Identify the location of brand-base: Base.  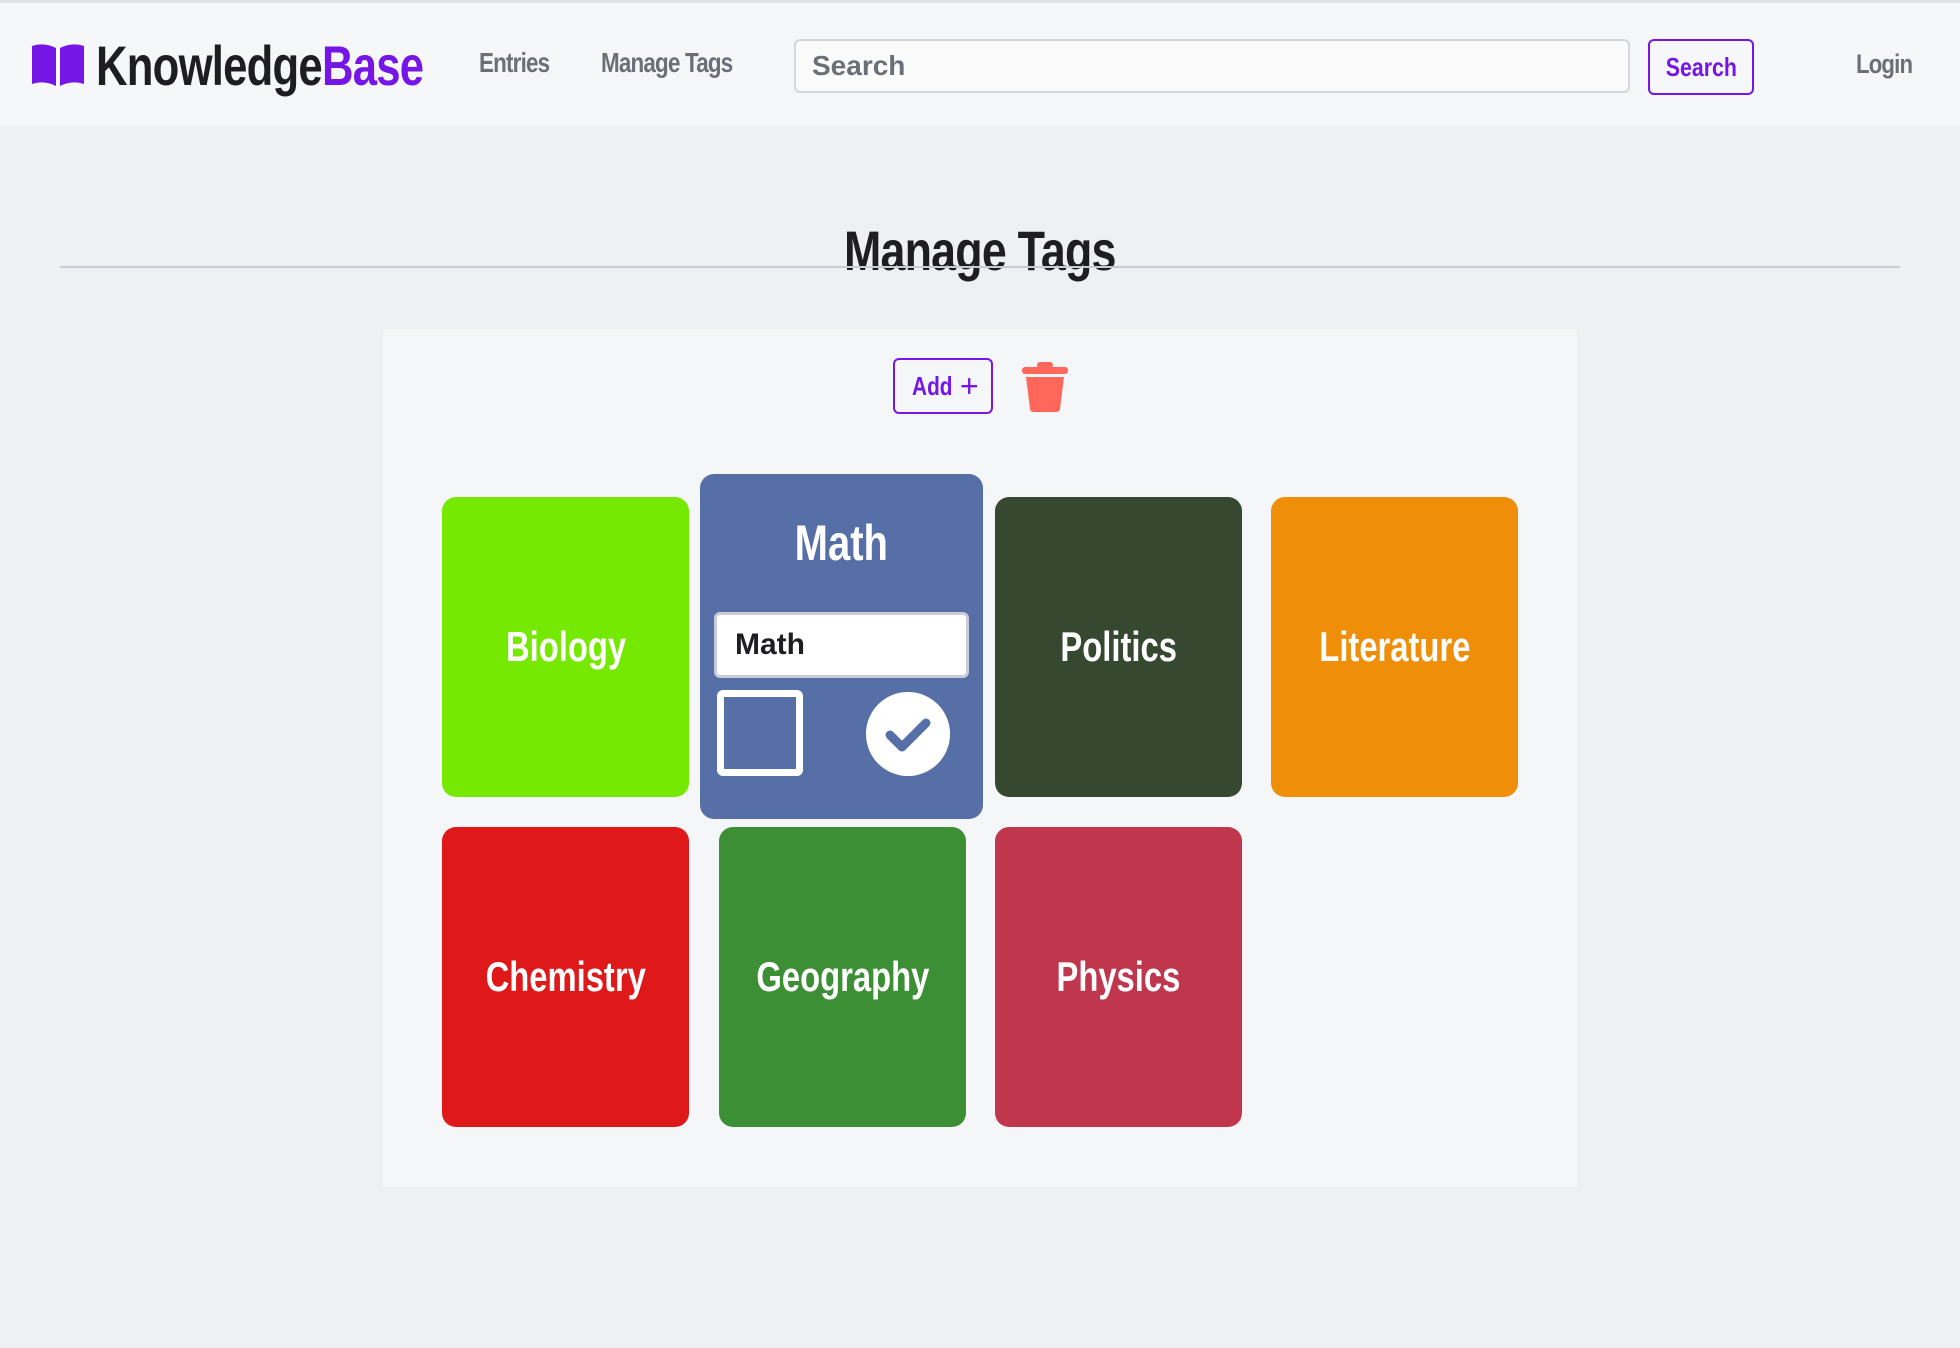
(372, 65).